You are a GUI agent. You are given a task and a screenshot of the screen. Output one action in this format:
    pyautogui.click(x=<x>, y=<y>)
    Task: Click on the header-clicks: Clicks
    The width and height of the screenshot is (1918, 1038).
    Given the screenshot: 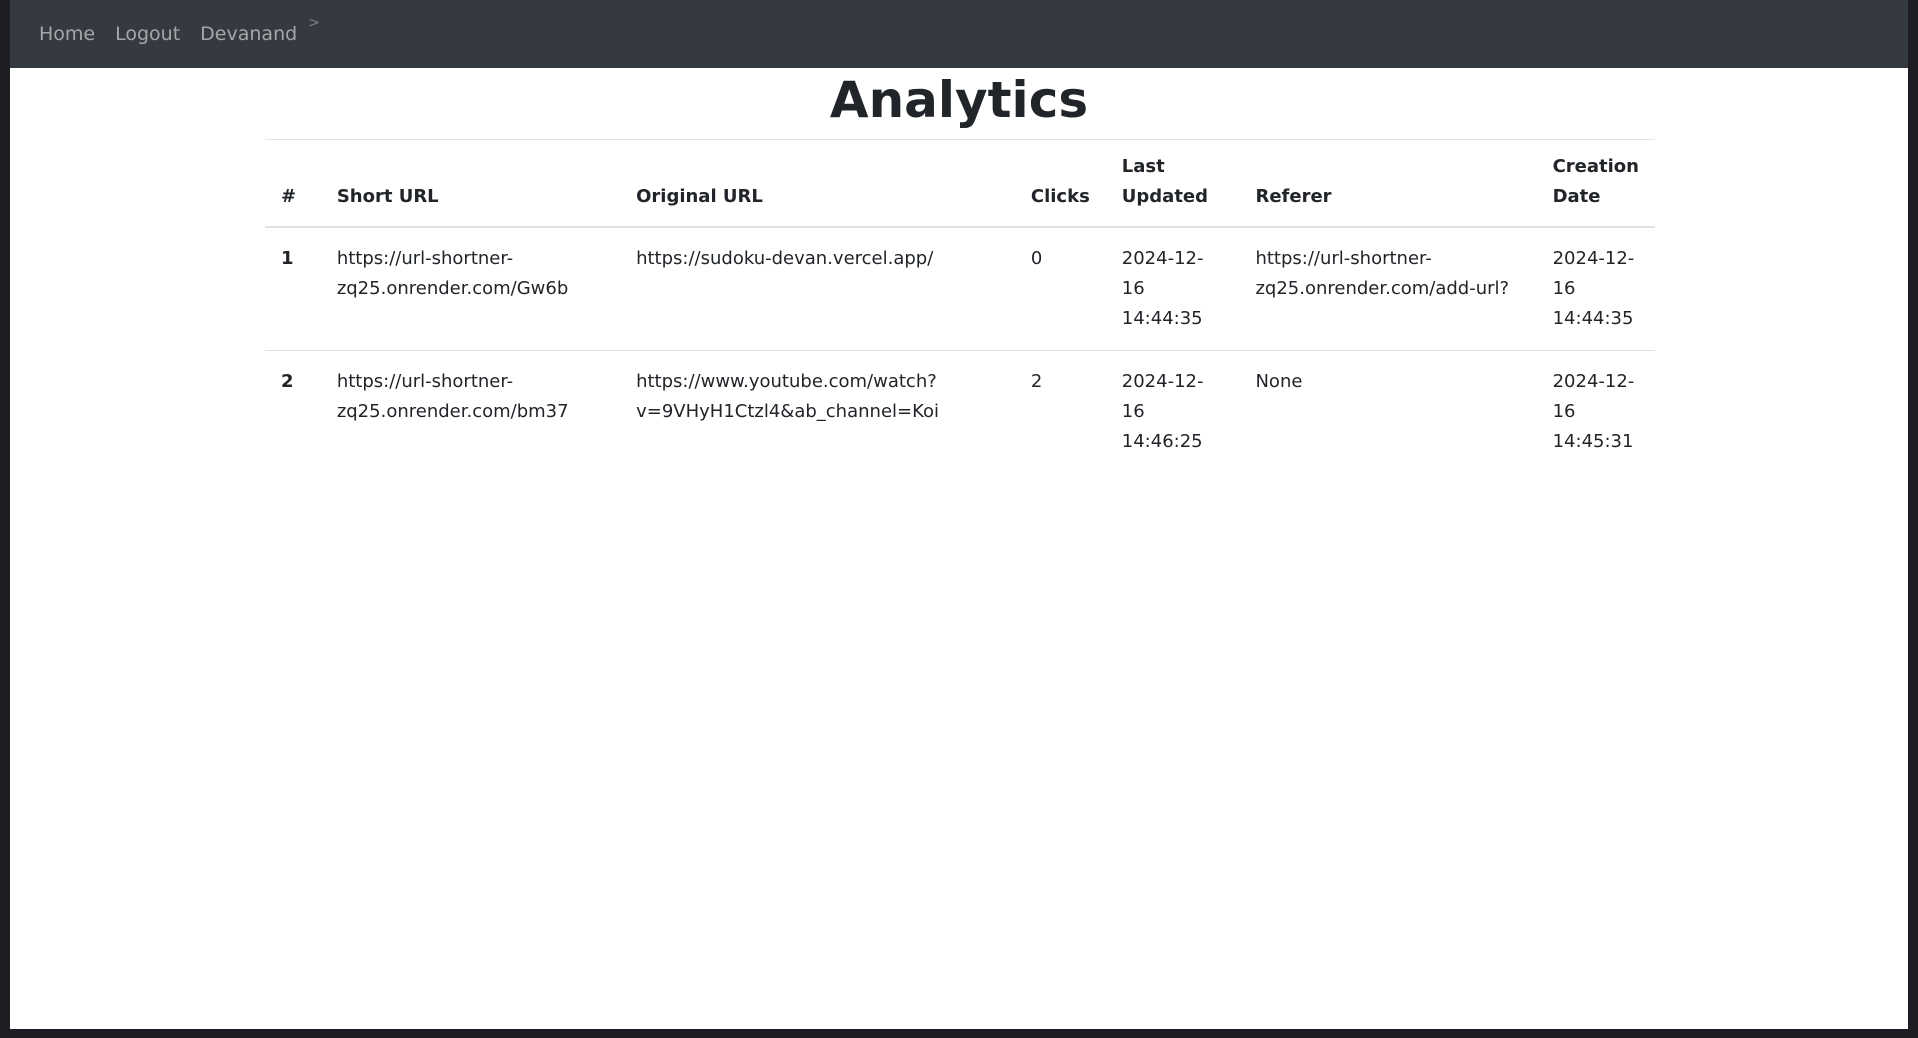 What is the action you would take?
    pyautogui.click(x=1060, y=184)
    